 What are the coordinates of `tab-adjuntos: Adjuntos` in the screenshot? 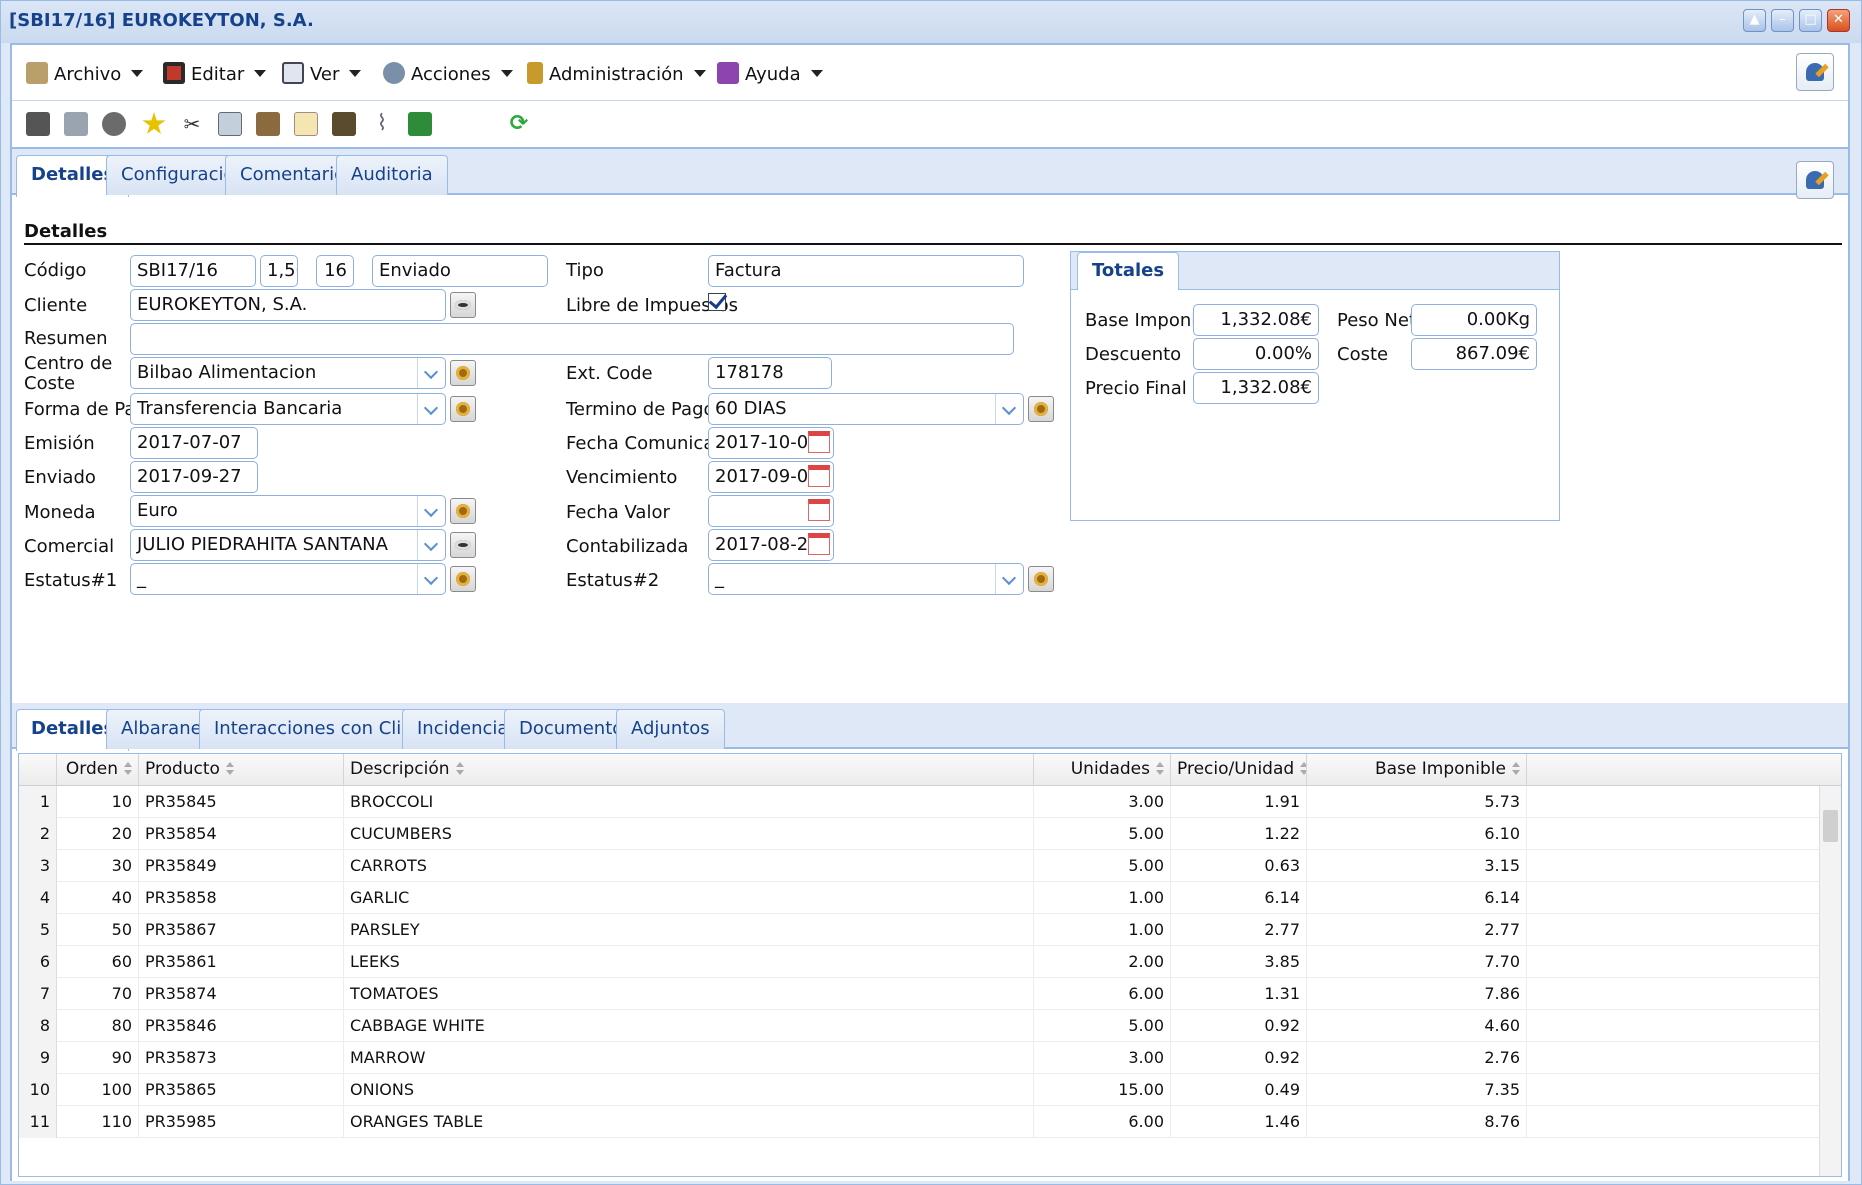 It's located at (670, 729).